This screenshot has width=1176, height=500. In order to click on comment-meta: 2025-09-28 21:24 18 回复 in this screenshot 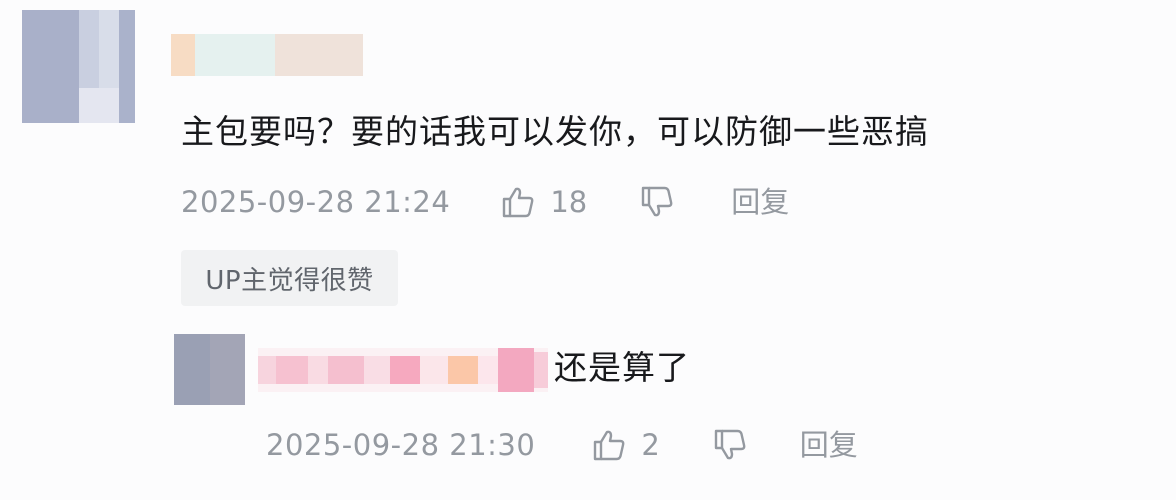, I will do `click(485, 202)`.